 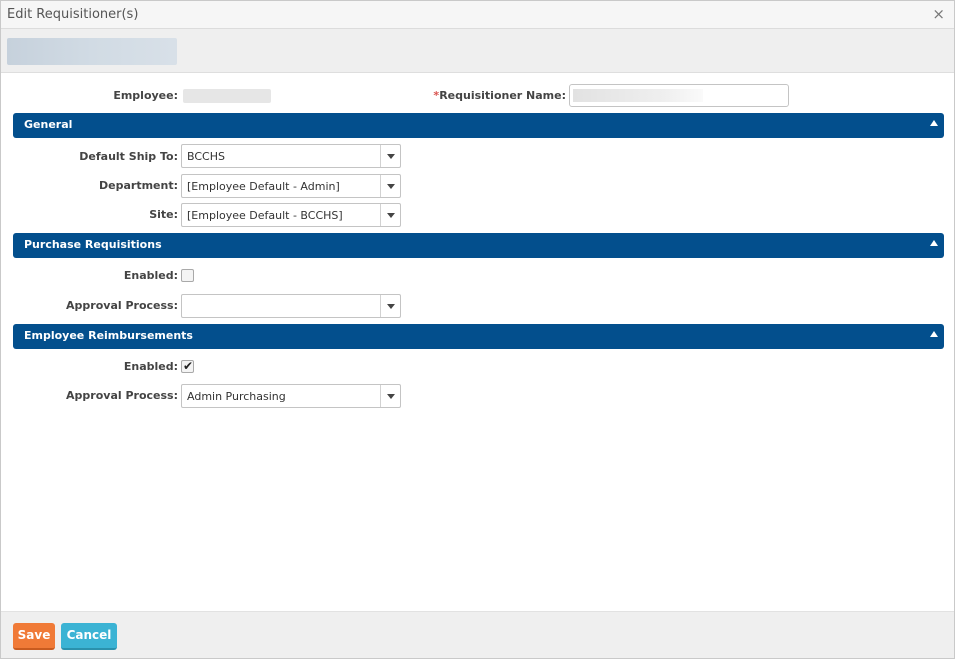 What do you see at coordinates (89, 636) in the screenshot?
I see `cancel-button: Cancel` at bounding box center [89, 636].